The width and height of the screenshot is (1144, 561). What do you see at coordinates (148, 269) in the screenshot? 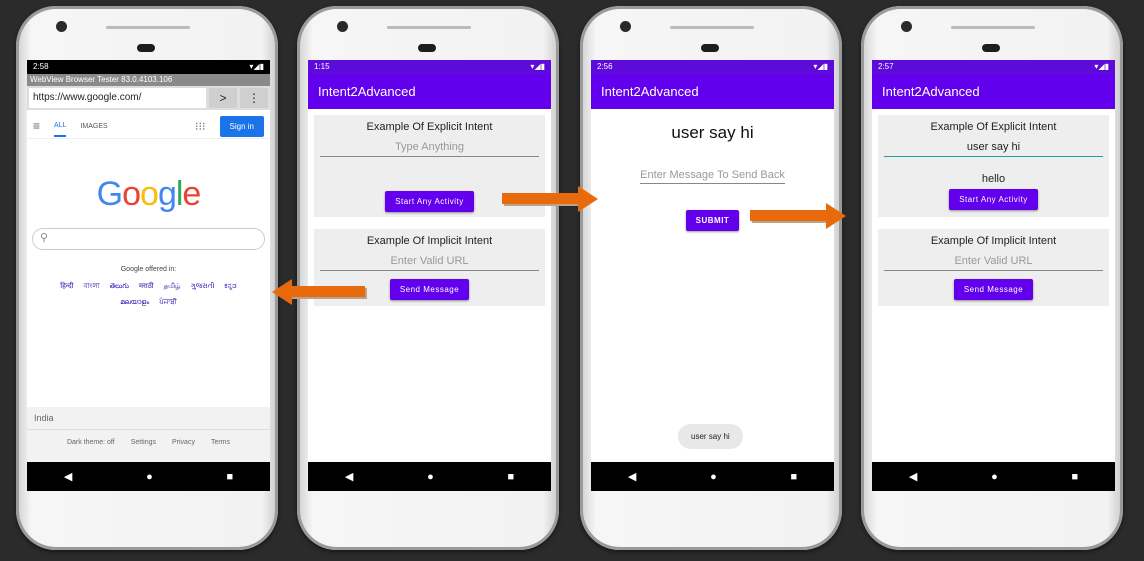
I see `offered-in-label: Google offered in:` at bounding box center [148, 269].